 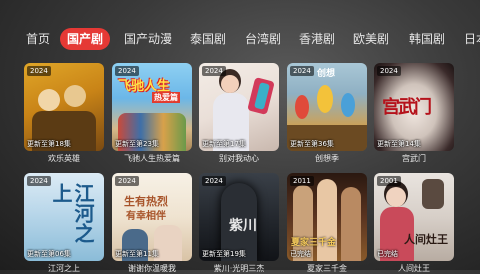 I want to click on drama-card-9: 夏家三千金 2011 已完结, so click(x=327, y=217).